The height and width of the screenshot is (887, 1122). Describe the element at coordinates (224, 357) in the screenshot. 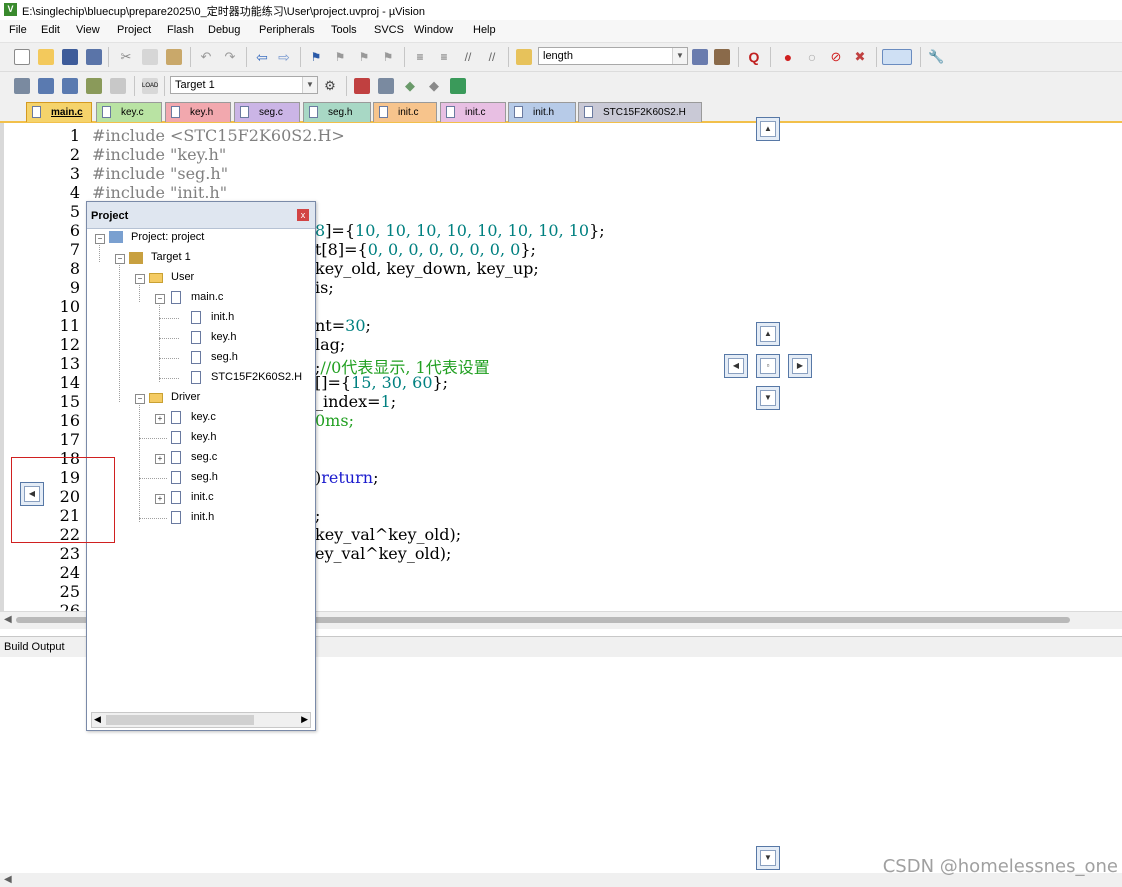

I see `tree-file-seg-h: seg.h` at that location.